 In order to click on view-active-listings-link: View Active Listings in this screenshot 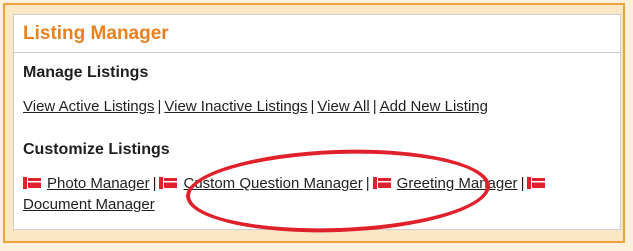, I will do `click(88, 106)`.